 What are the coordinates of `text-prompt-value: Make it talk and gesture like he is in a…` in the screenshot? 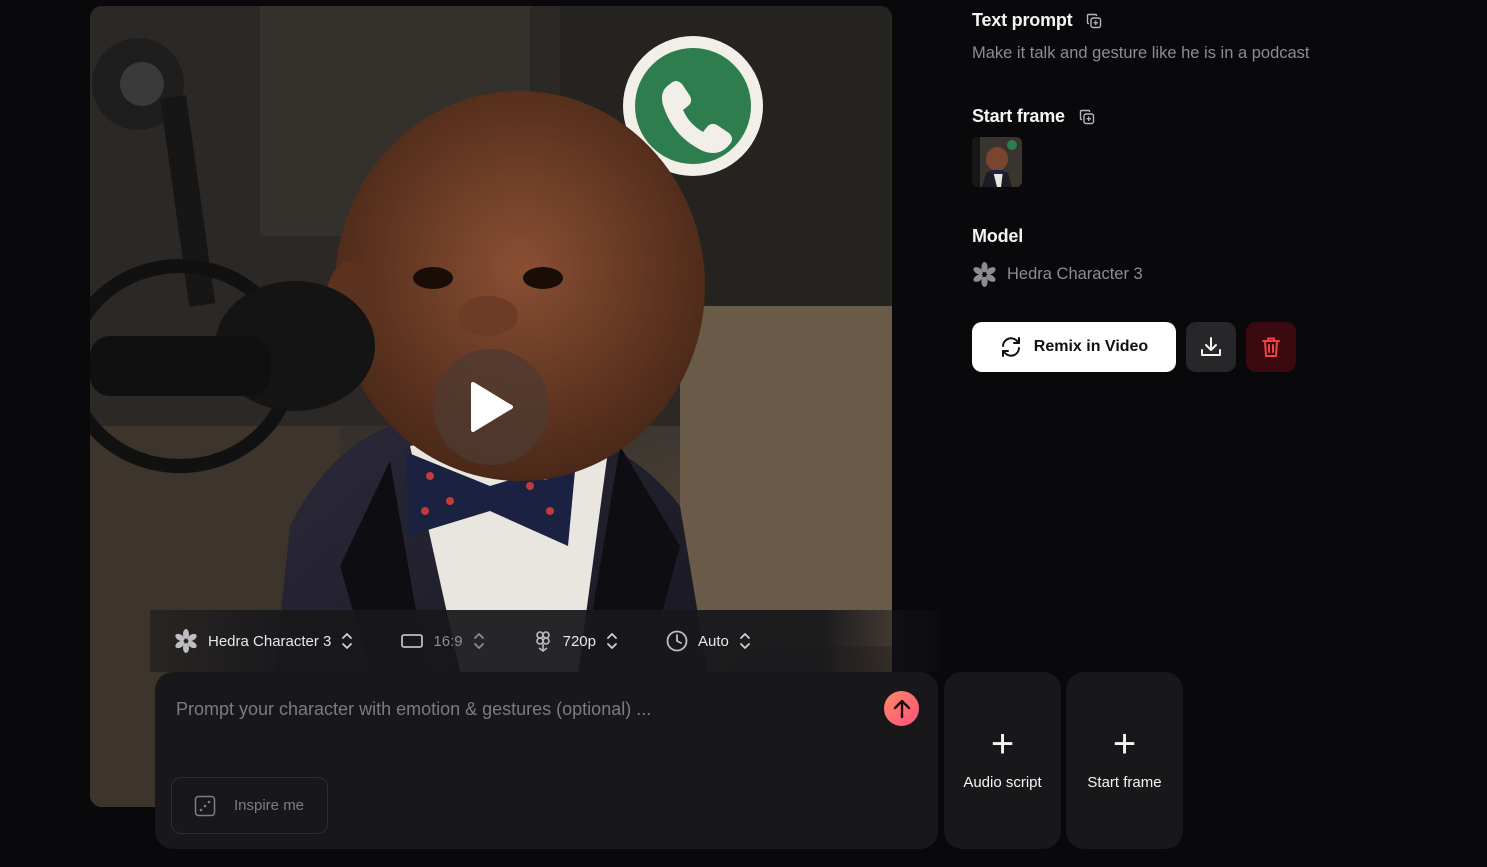 It's located at (1141, 53).